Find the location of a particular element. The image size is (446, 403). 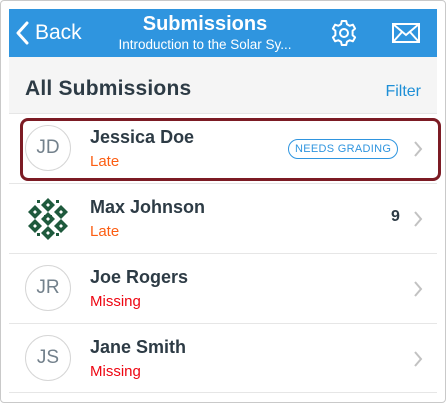

student-name: Max Johnson is located at coordinates (148, 207).